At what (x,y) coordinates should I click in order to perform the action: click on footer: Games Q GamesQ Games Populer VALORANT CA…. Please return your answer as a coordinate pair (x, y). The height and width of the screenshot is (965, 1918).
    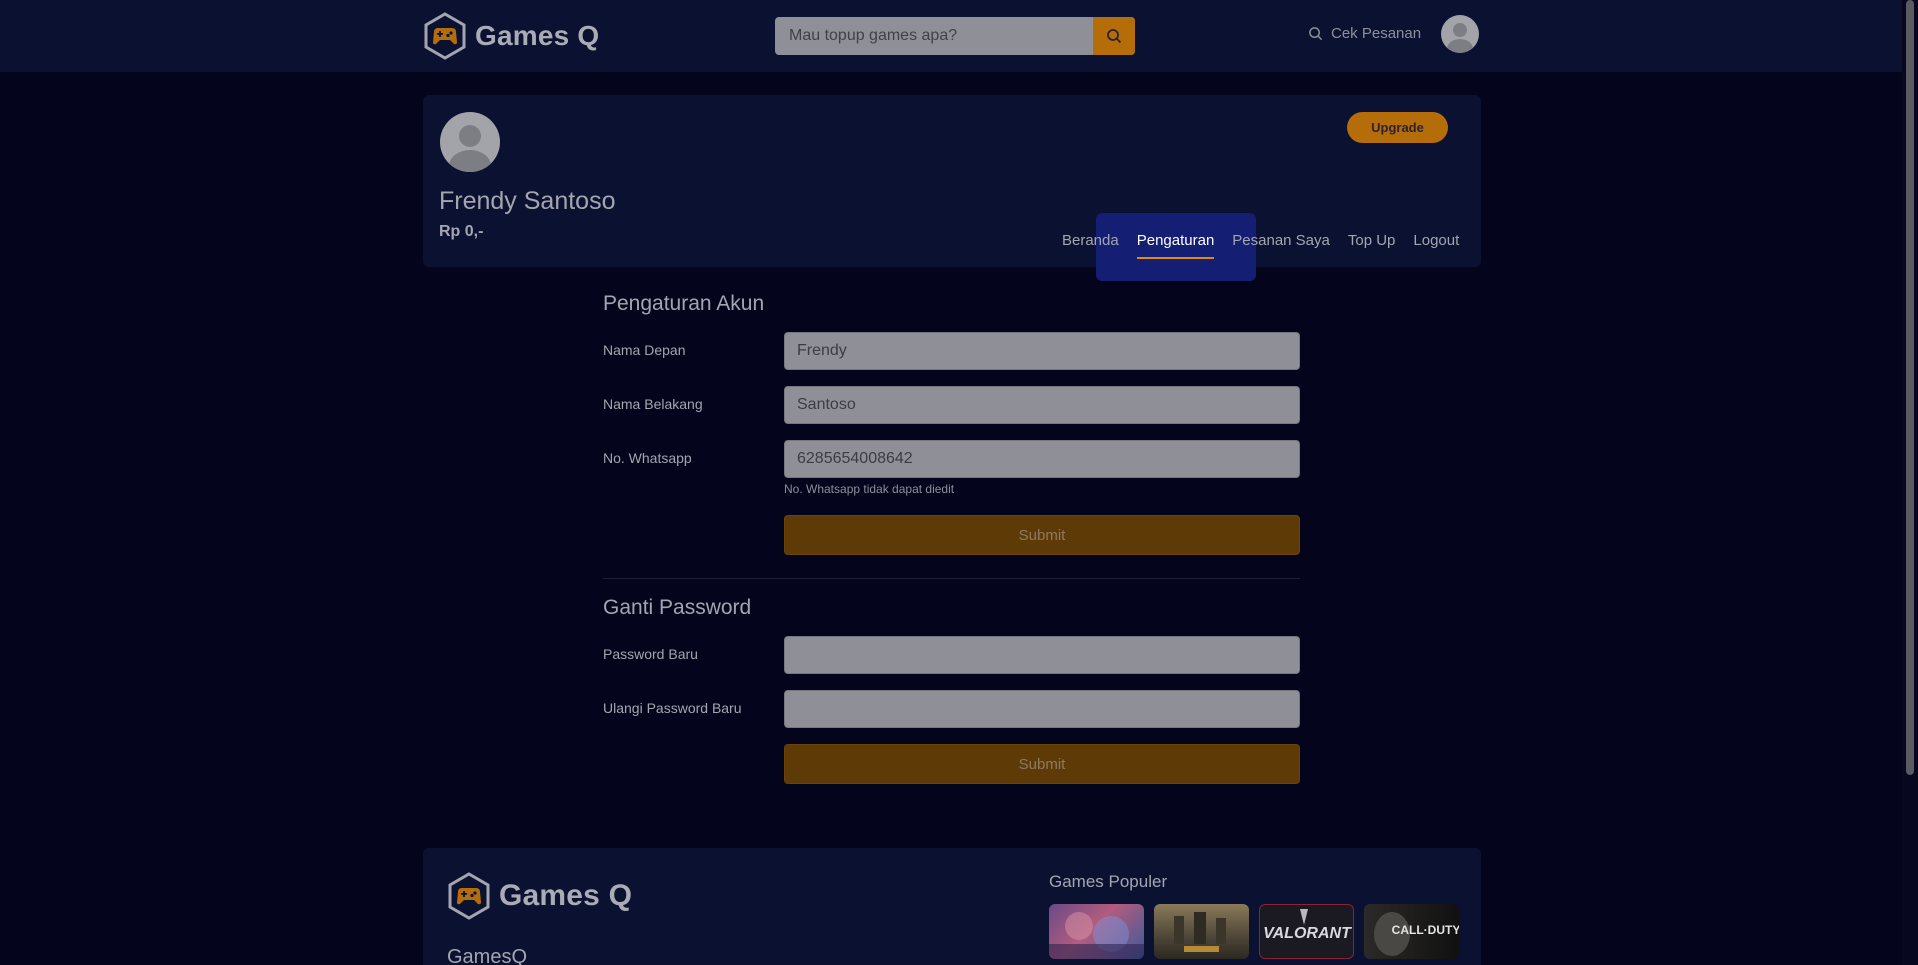
    Looking at the image, I should click on (952, 906).